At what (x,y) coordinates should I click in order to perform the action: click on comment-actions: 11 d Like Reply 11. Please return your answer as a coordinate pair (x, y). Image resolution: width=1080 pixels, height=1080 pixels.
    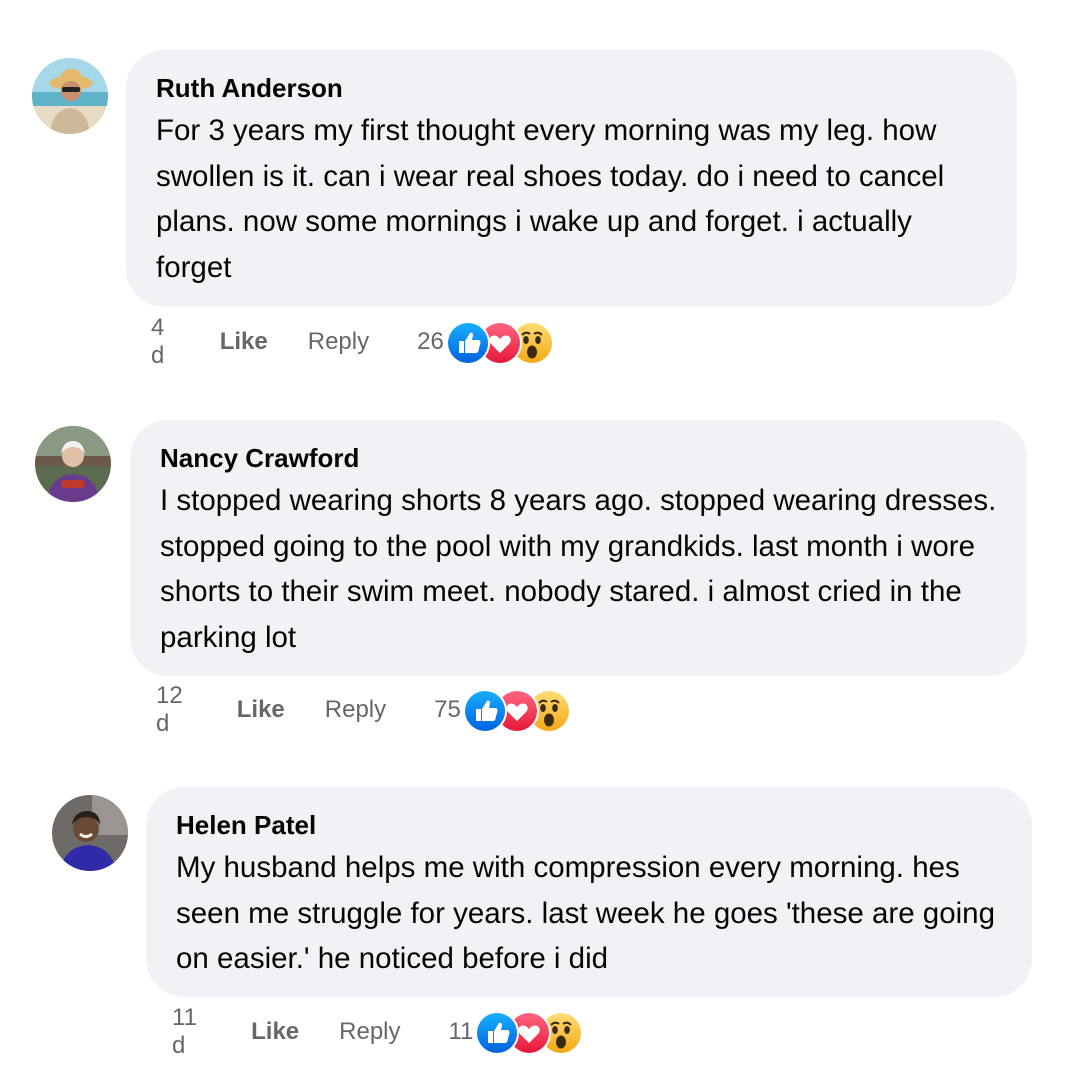
    Looking at the image, I should click on (378, 1031).